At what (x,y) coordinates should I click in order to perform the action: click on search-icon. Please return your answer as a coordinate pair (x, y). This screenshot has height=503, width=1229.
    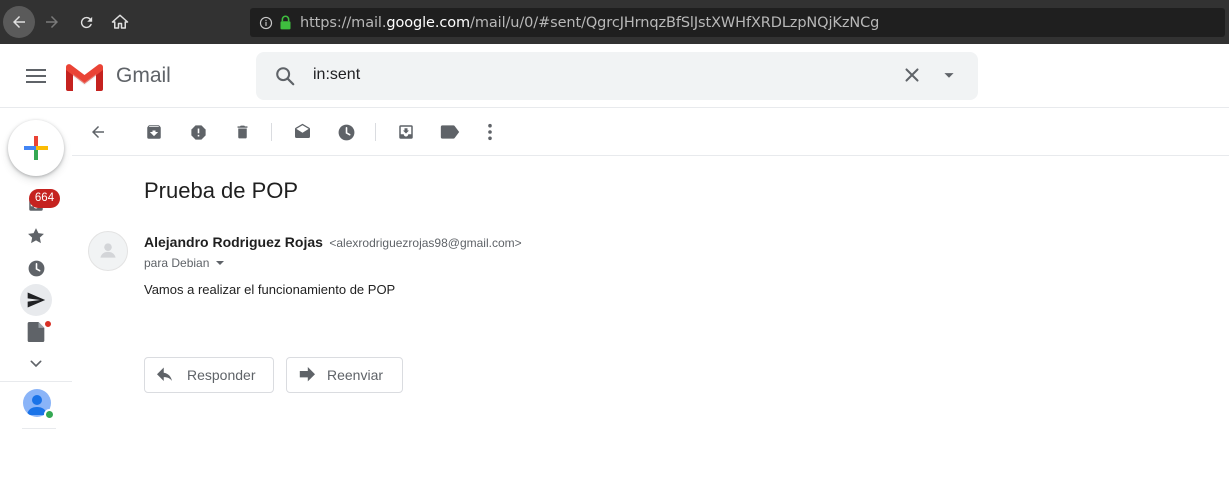
    Looking at the image, I should click on (285, 78).